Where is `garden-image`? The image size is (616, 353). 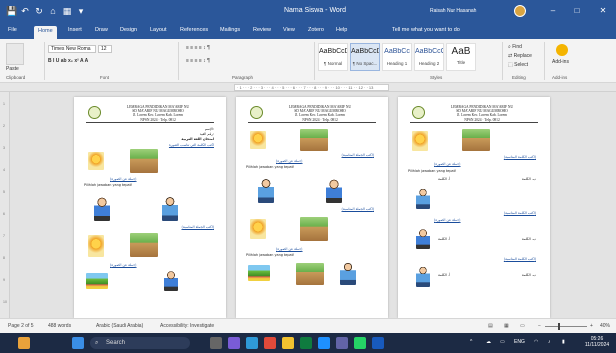 garden-image is located at coordinates (259, 273).